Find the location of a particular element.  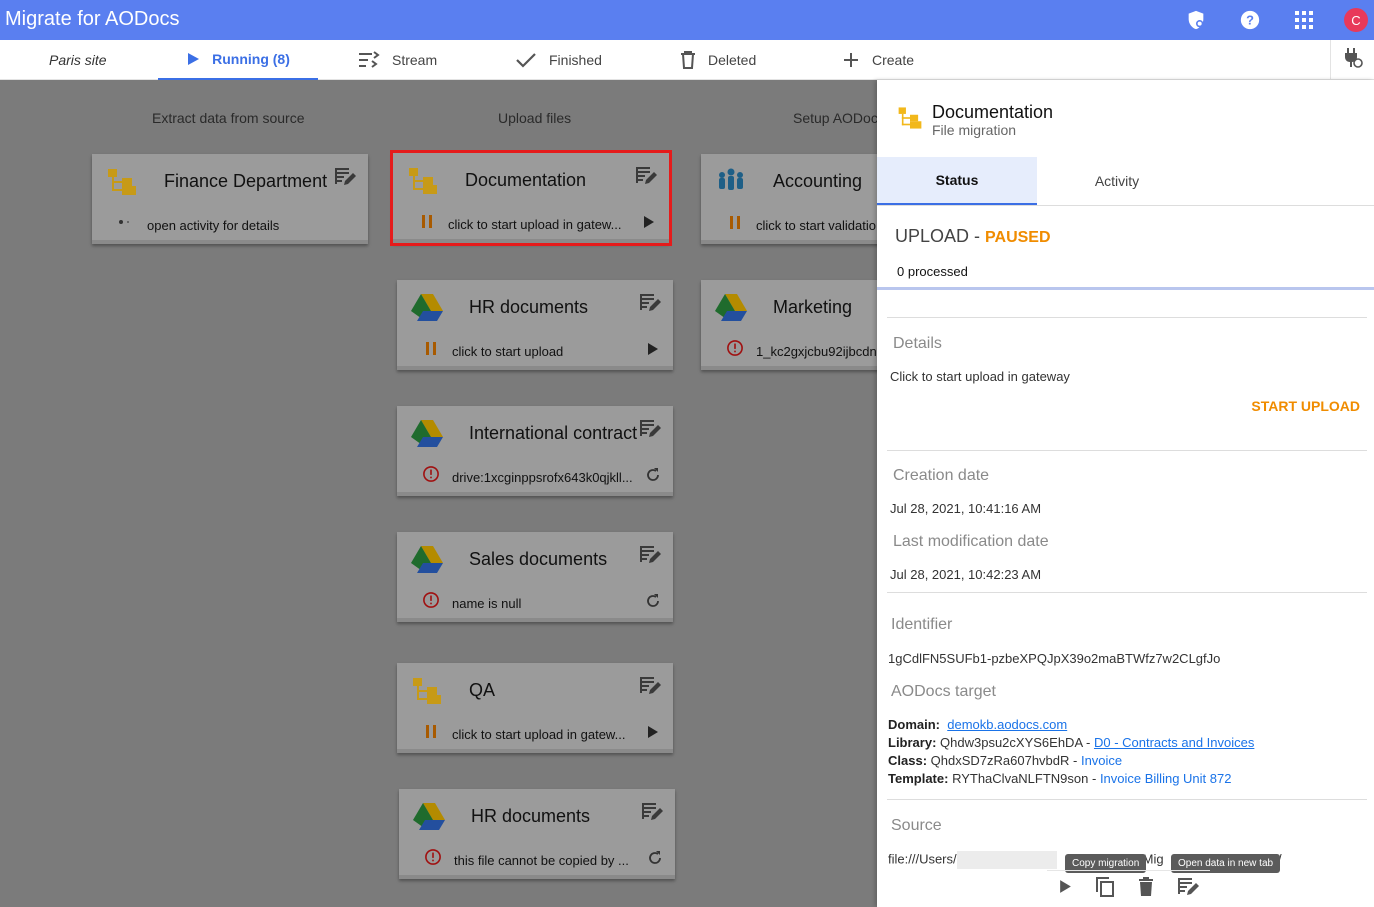

card-status-text: name is null is located at coordinates (487, 603).